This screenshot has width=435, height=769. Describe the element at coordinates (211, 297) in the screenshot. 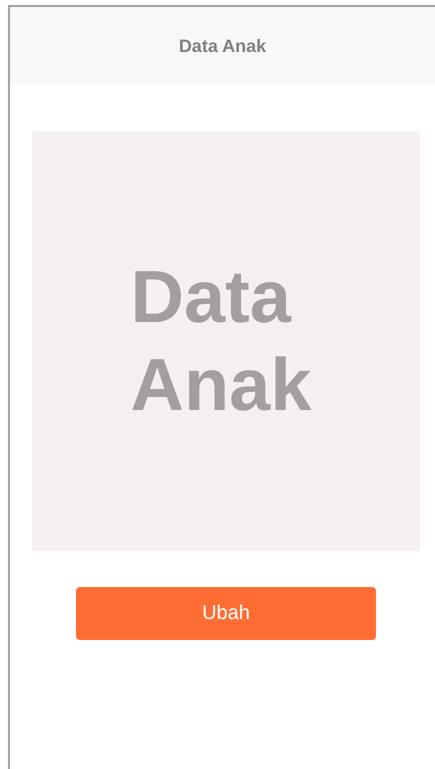

I see `placeholder-text: Data` at that location.